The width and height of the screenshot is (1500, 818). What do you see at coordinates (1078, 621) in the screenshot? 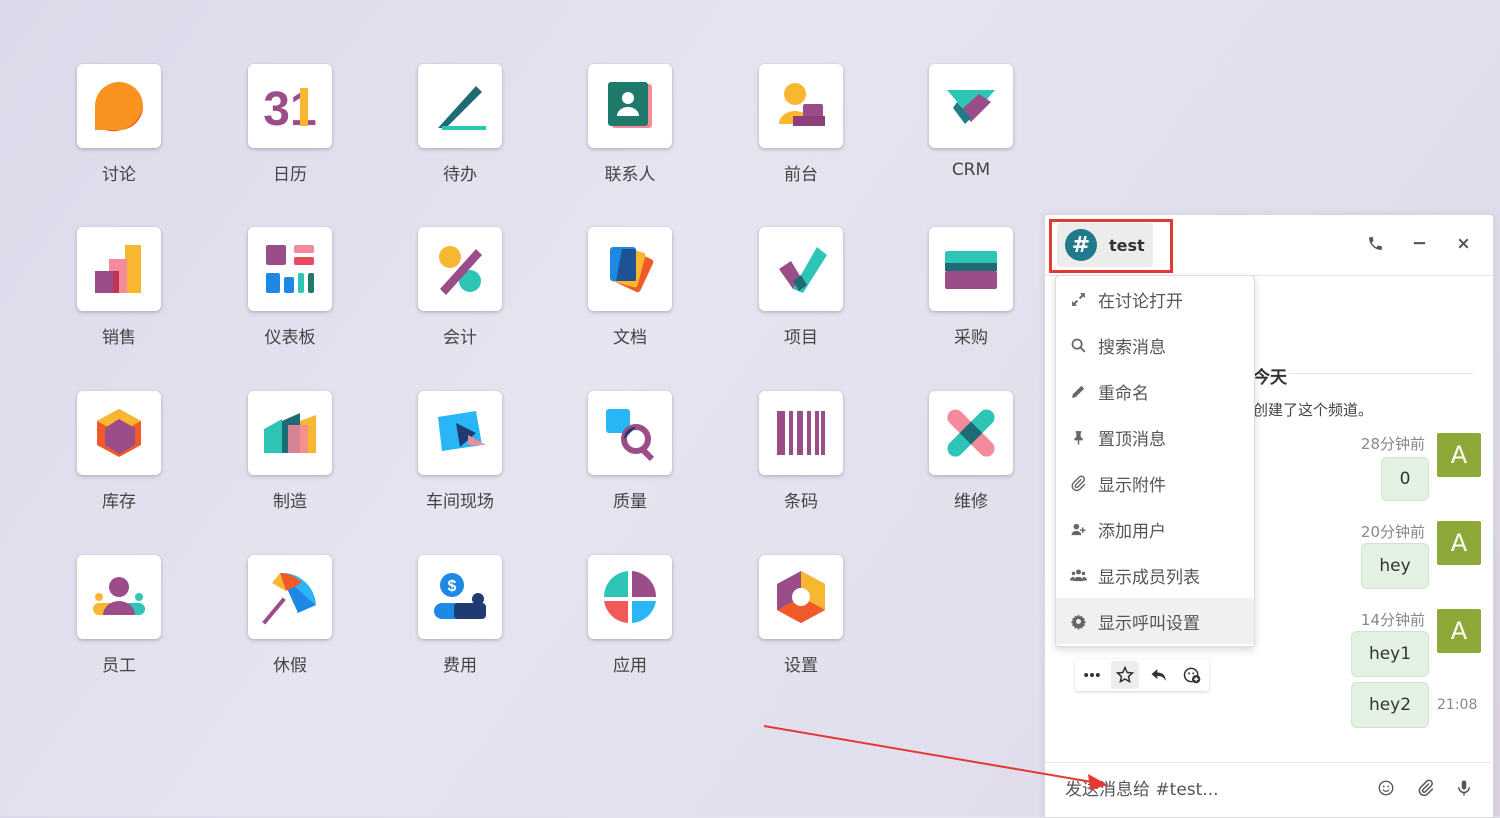
I see `gear-icon` at bounding box center [1078, 621].